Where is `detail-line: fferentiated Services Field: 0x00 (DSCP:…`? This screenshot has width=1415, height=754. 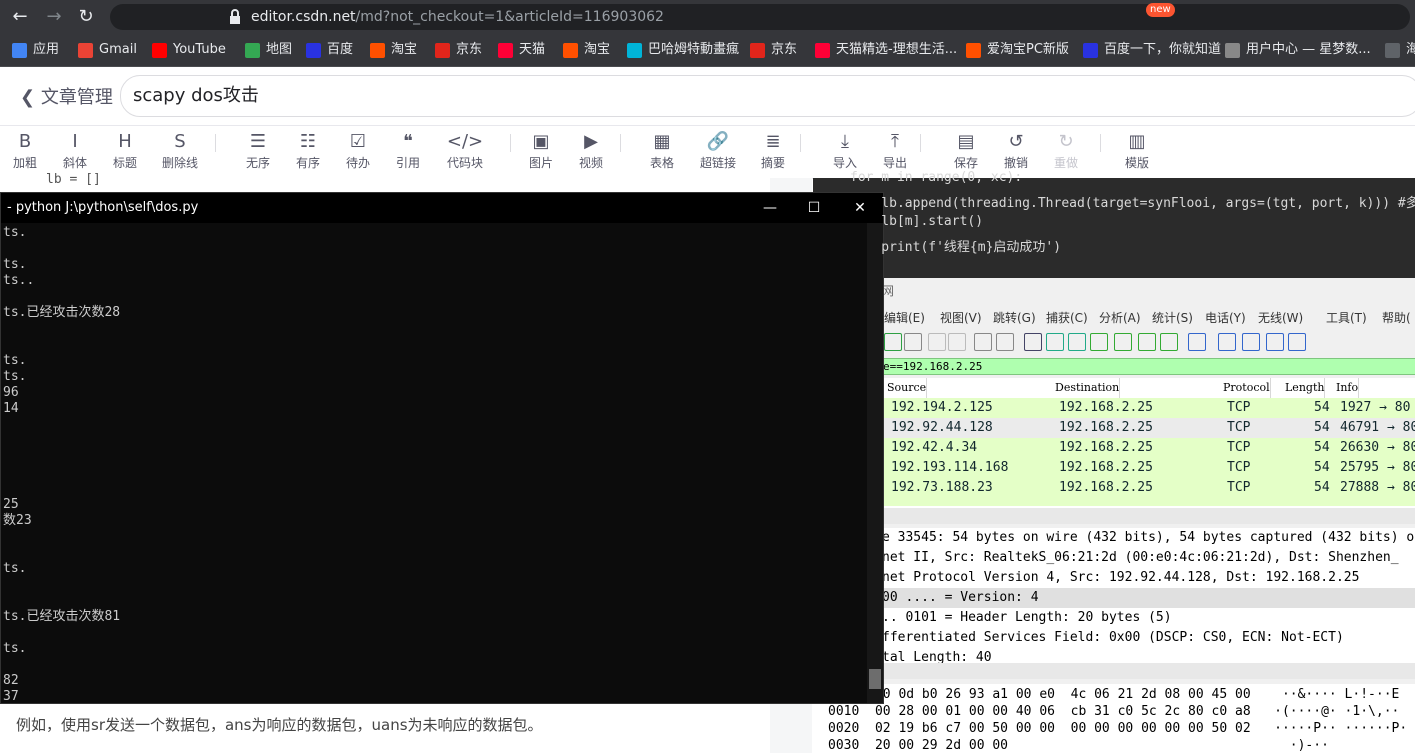 detail-line: fferentiated Services Field: 0x00 (DSCP:… is located at coordinates (1148, 638).